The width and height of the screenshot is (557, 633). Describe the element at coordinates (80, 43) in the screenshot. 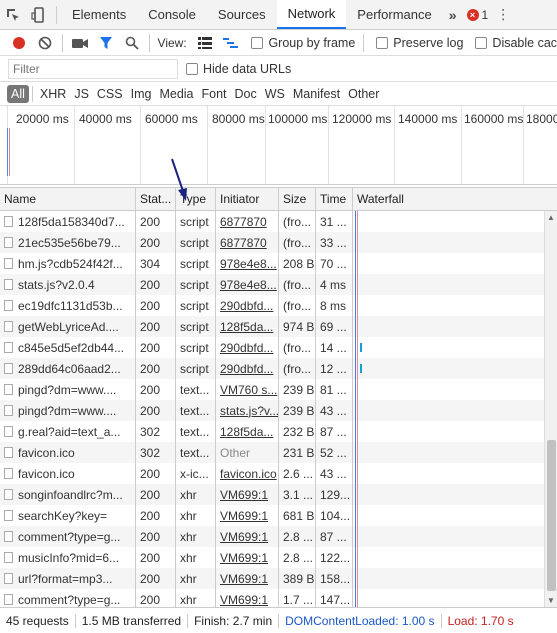

I see `screenshot-camera-icon` at that location.